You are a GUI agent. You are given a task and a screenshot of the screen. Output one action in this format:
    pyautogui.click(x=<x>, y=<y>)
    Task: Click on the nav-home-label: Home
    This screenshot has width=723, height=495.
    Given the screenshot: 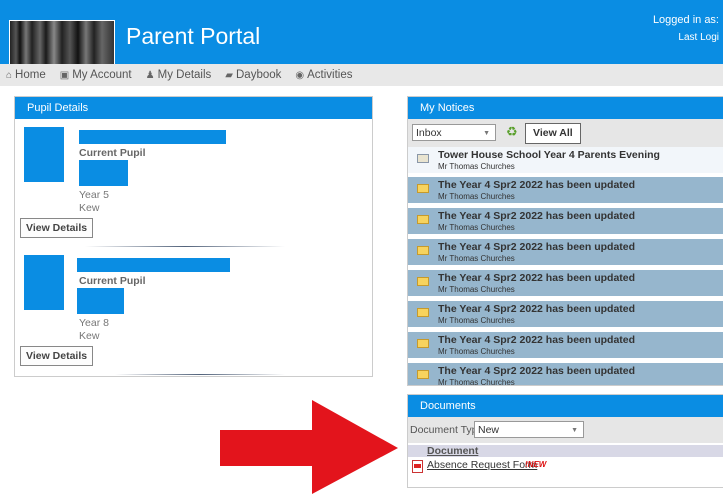 What is the action you would take?
    pyautogui.click(x=30, y=75)
    